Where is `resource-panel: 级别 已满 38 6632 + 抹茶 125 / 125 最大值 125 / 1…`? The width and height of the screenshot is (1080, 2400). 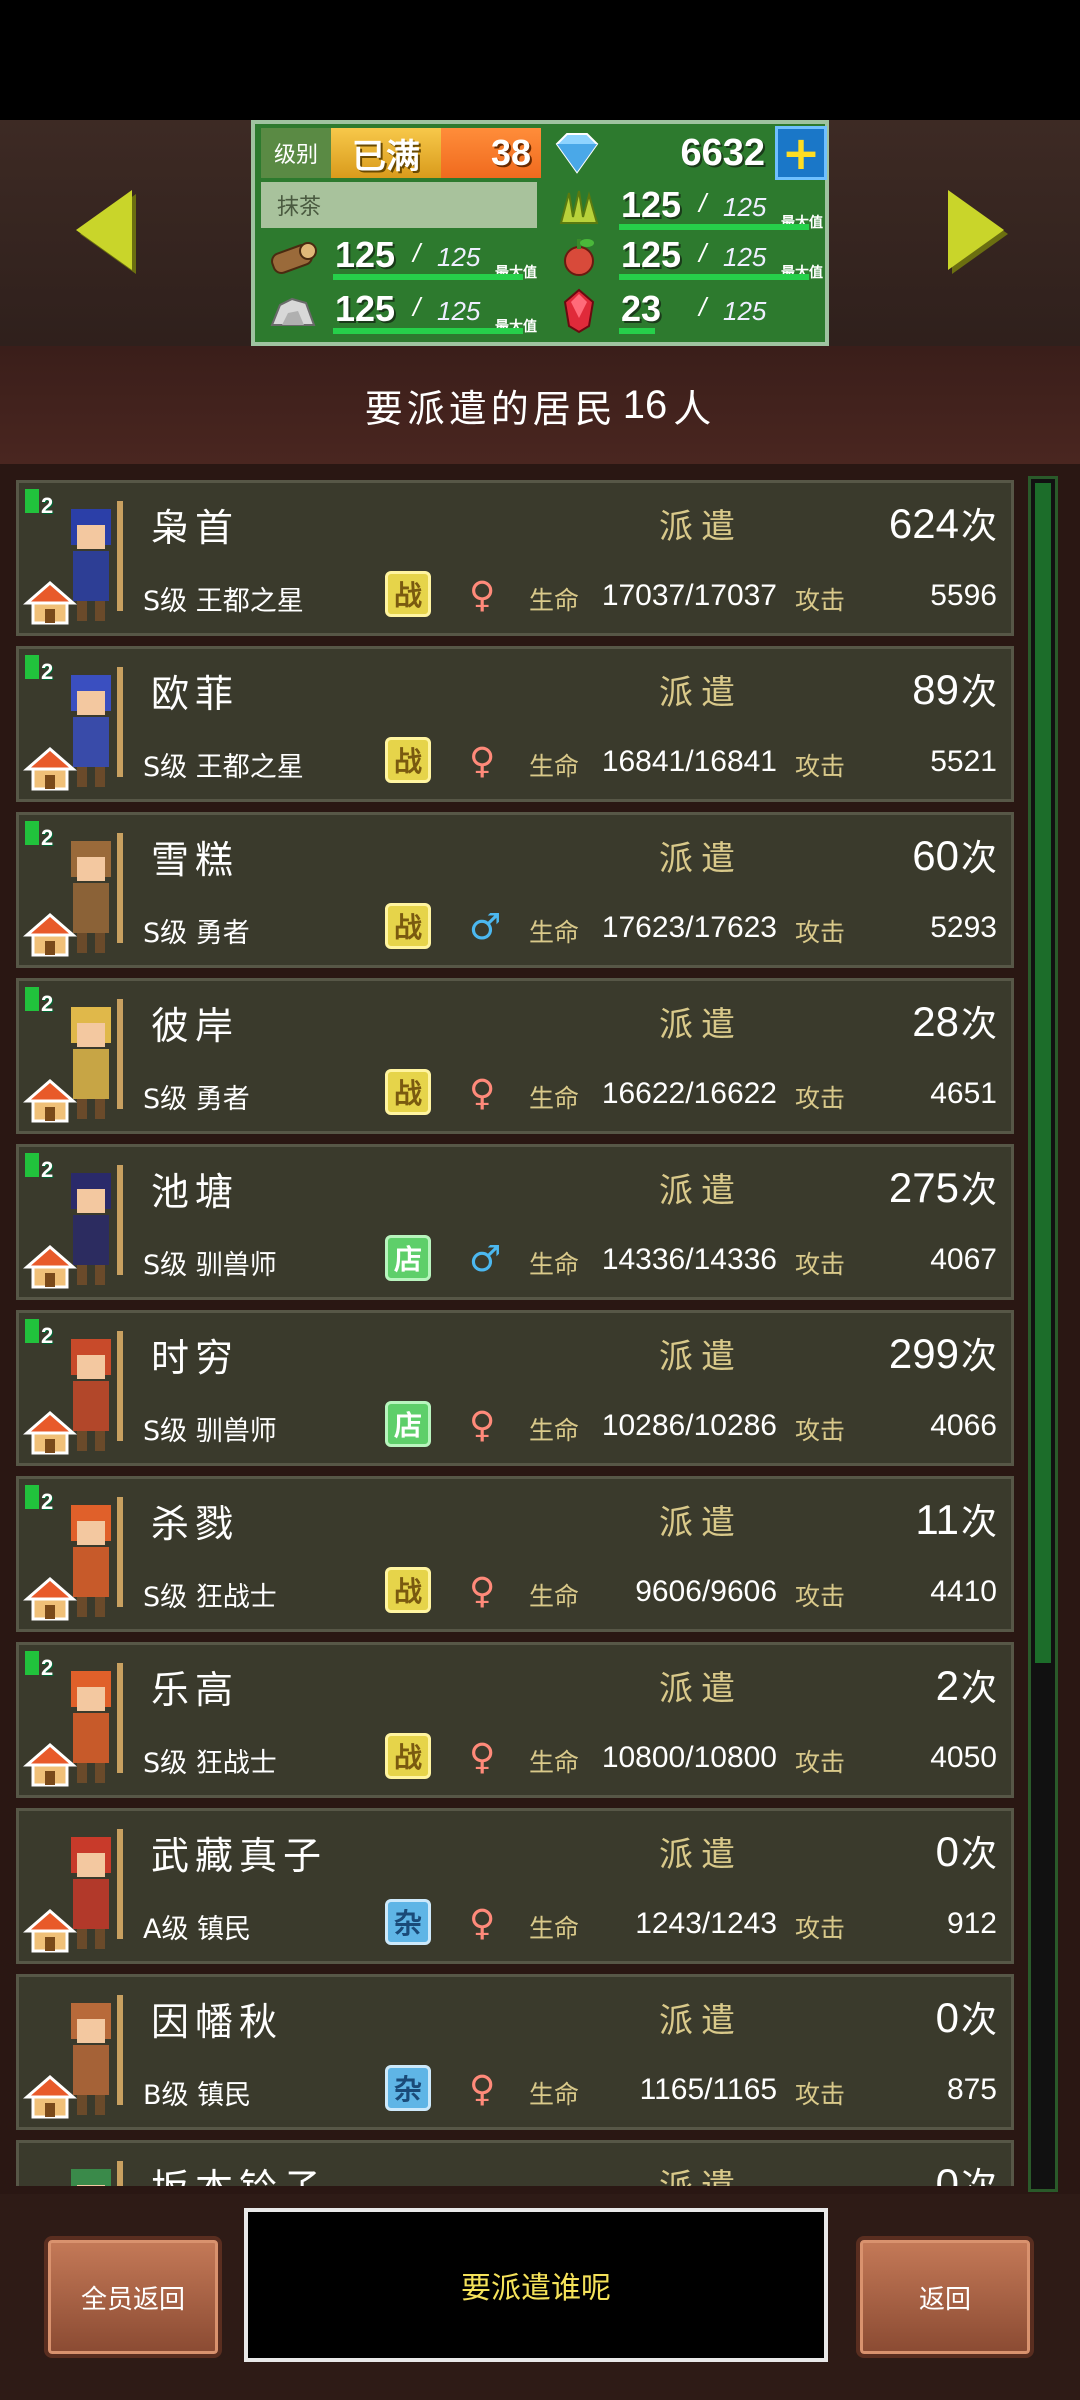 resource-panel: 级别 已满 38 6632 + 抹茶 125 / 125 最大值 125 / 1… is located at coordinates (540, 233).